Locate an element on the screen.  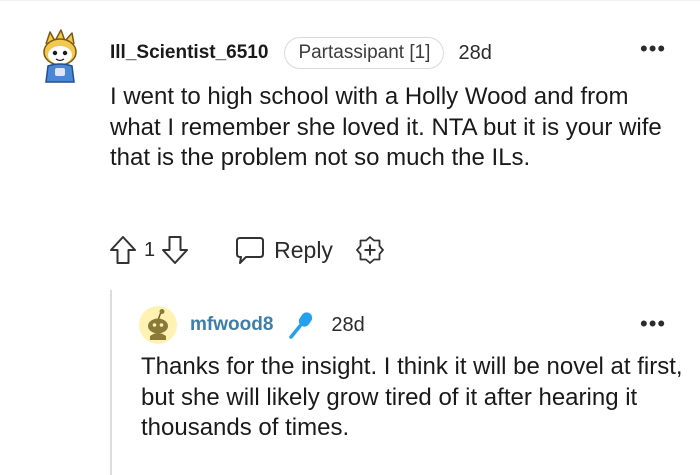
username: Ill_Scientist_6510 is located at coordinates (189, 53).